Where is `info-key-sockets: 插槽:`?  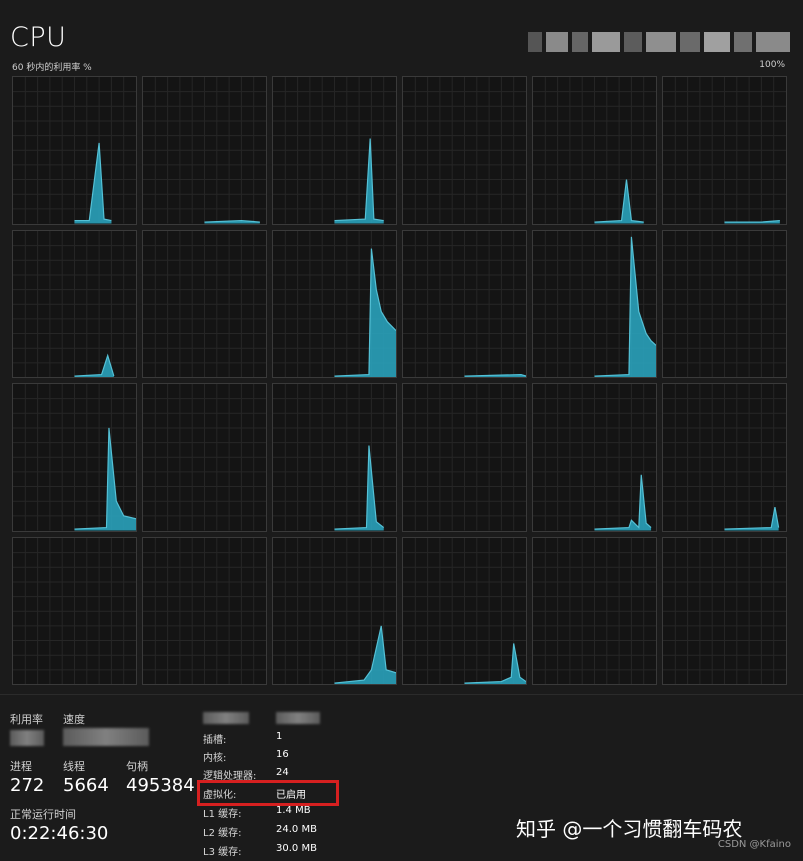
info-key-sockets: 插槽: is located at coordinates (215, 740).